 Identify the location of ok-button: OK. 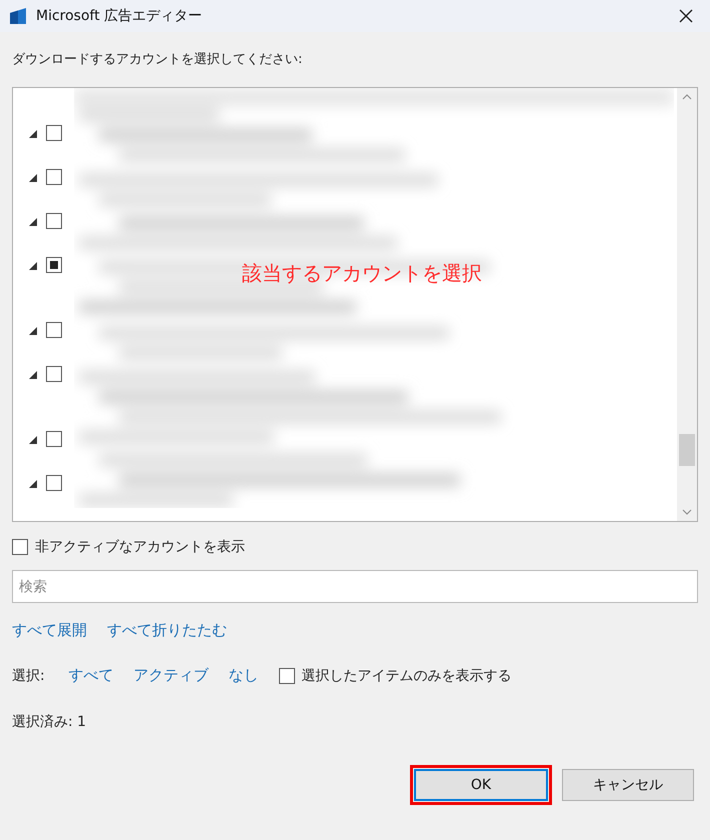
(481, 785).